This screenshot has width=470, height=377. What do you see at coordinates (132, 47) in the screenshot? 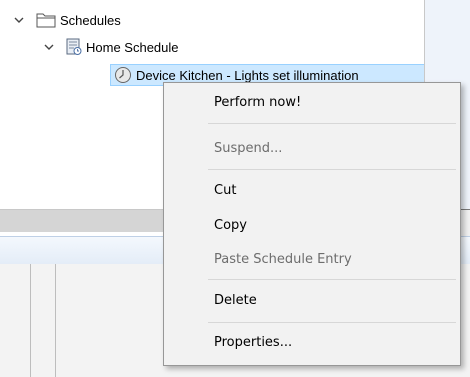
I see `tree-label-home-schedule: Home Schedule` at bounding box center [132, 47].